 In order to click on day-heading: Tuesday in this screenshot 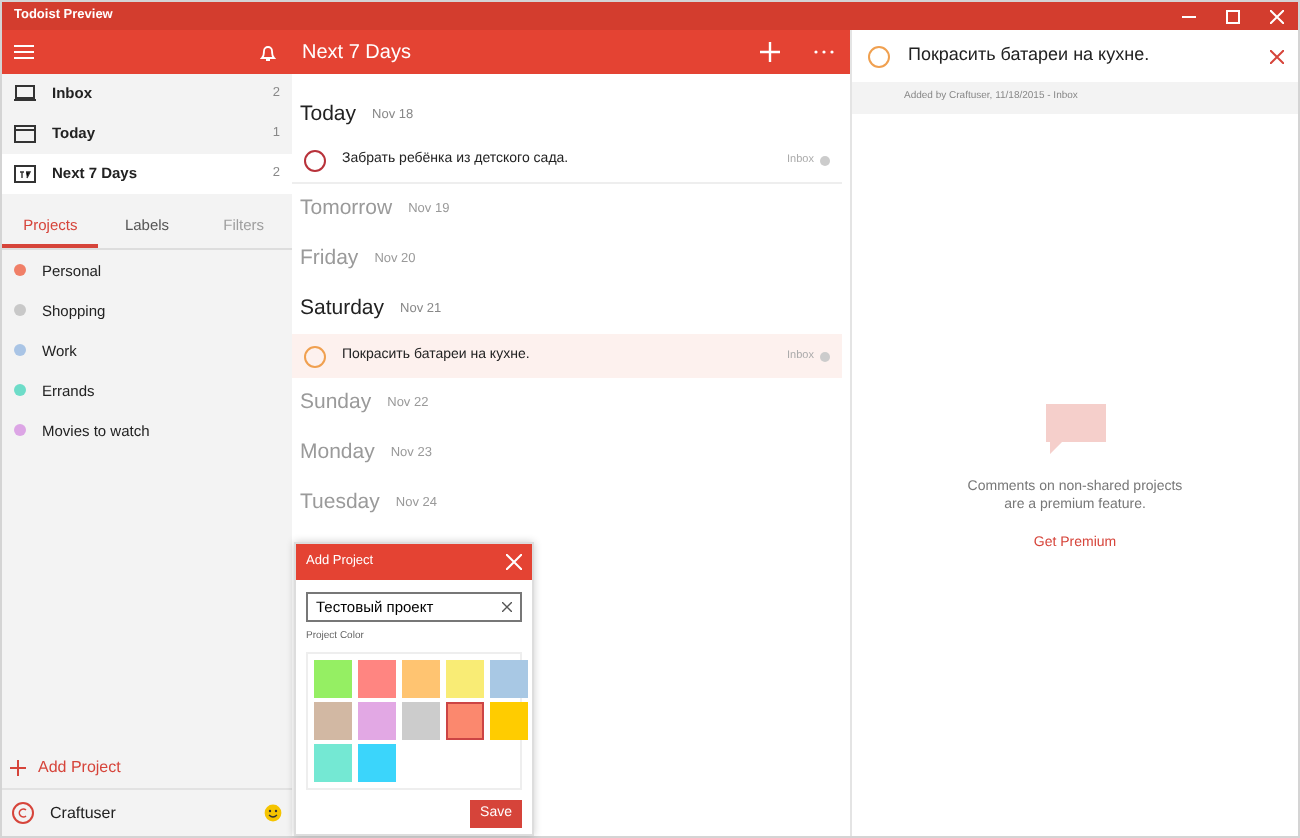, I will do `click(340, 502)`.